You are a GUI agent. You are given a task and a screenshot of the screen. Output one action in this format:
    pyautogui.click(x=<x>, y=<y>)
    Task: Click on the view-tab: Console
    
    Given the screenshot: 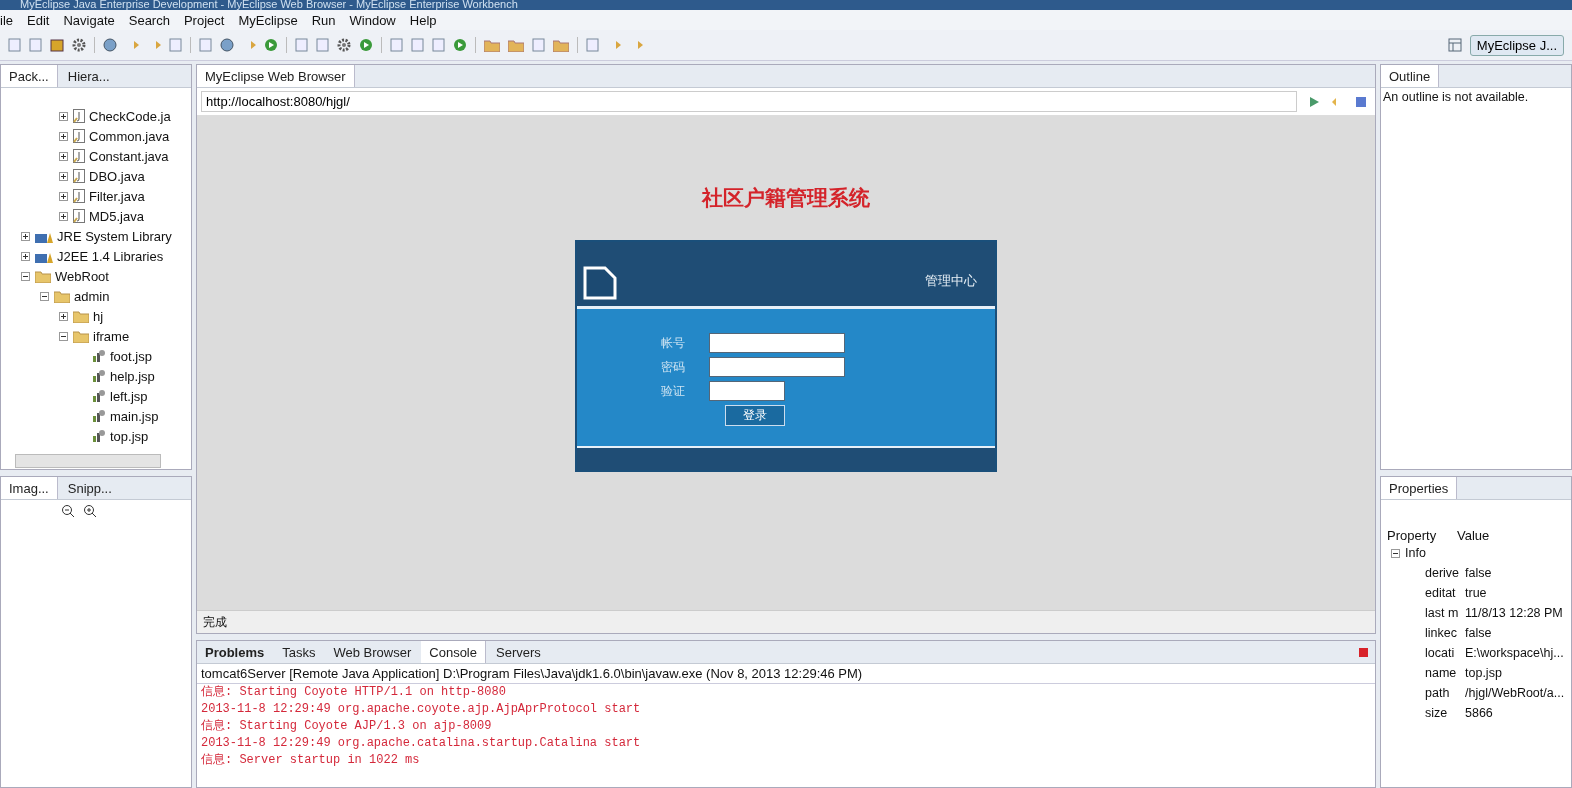 What is the action you would take?
    pyautogui.click(x=453, y=652)
    